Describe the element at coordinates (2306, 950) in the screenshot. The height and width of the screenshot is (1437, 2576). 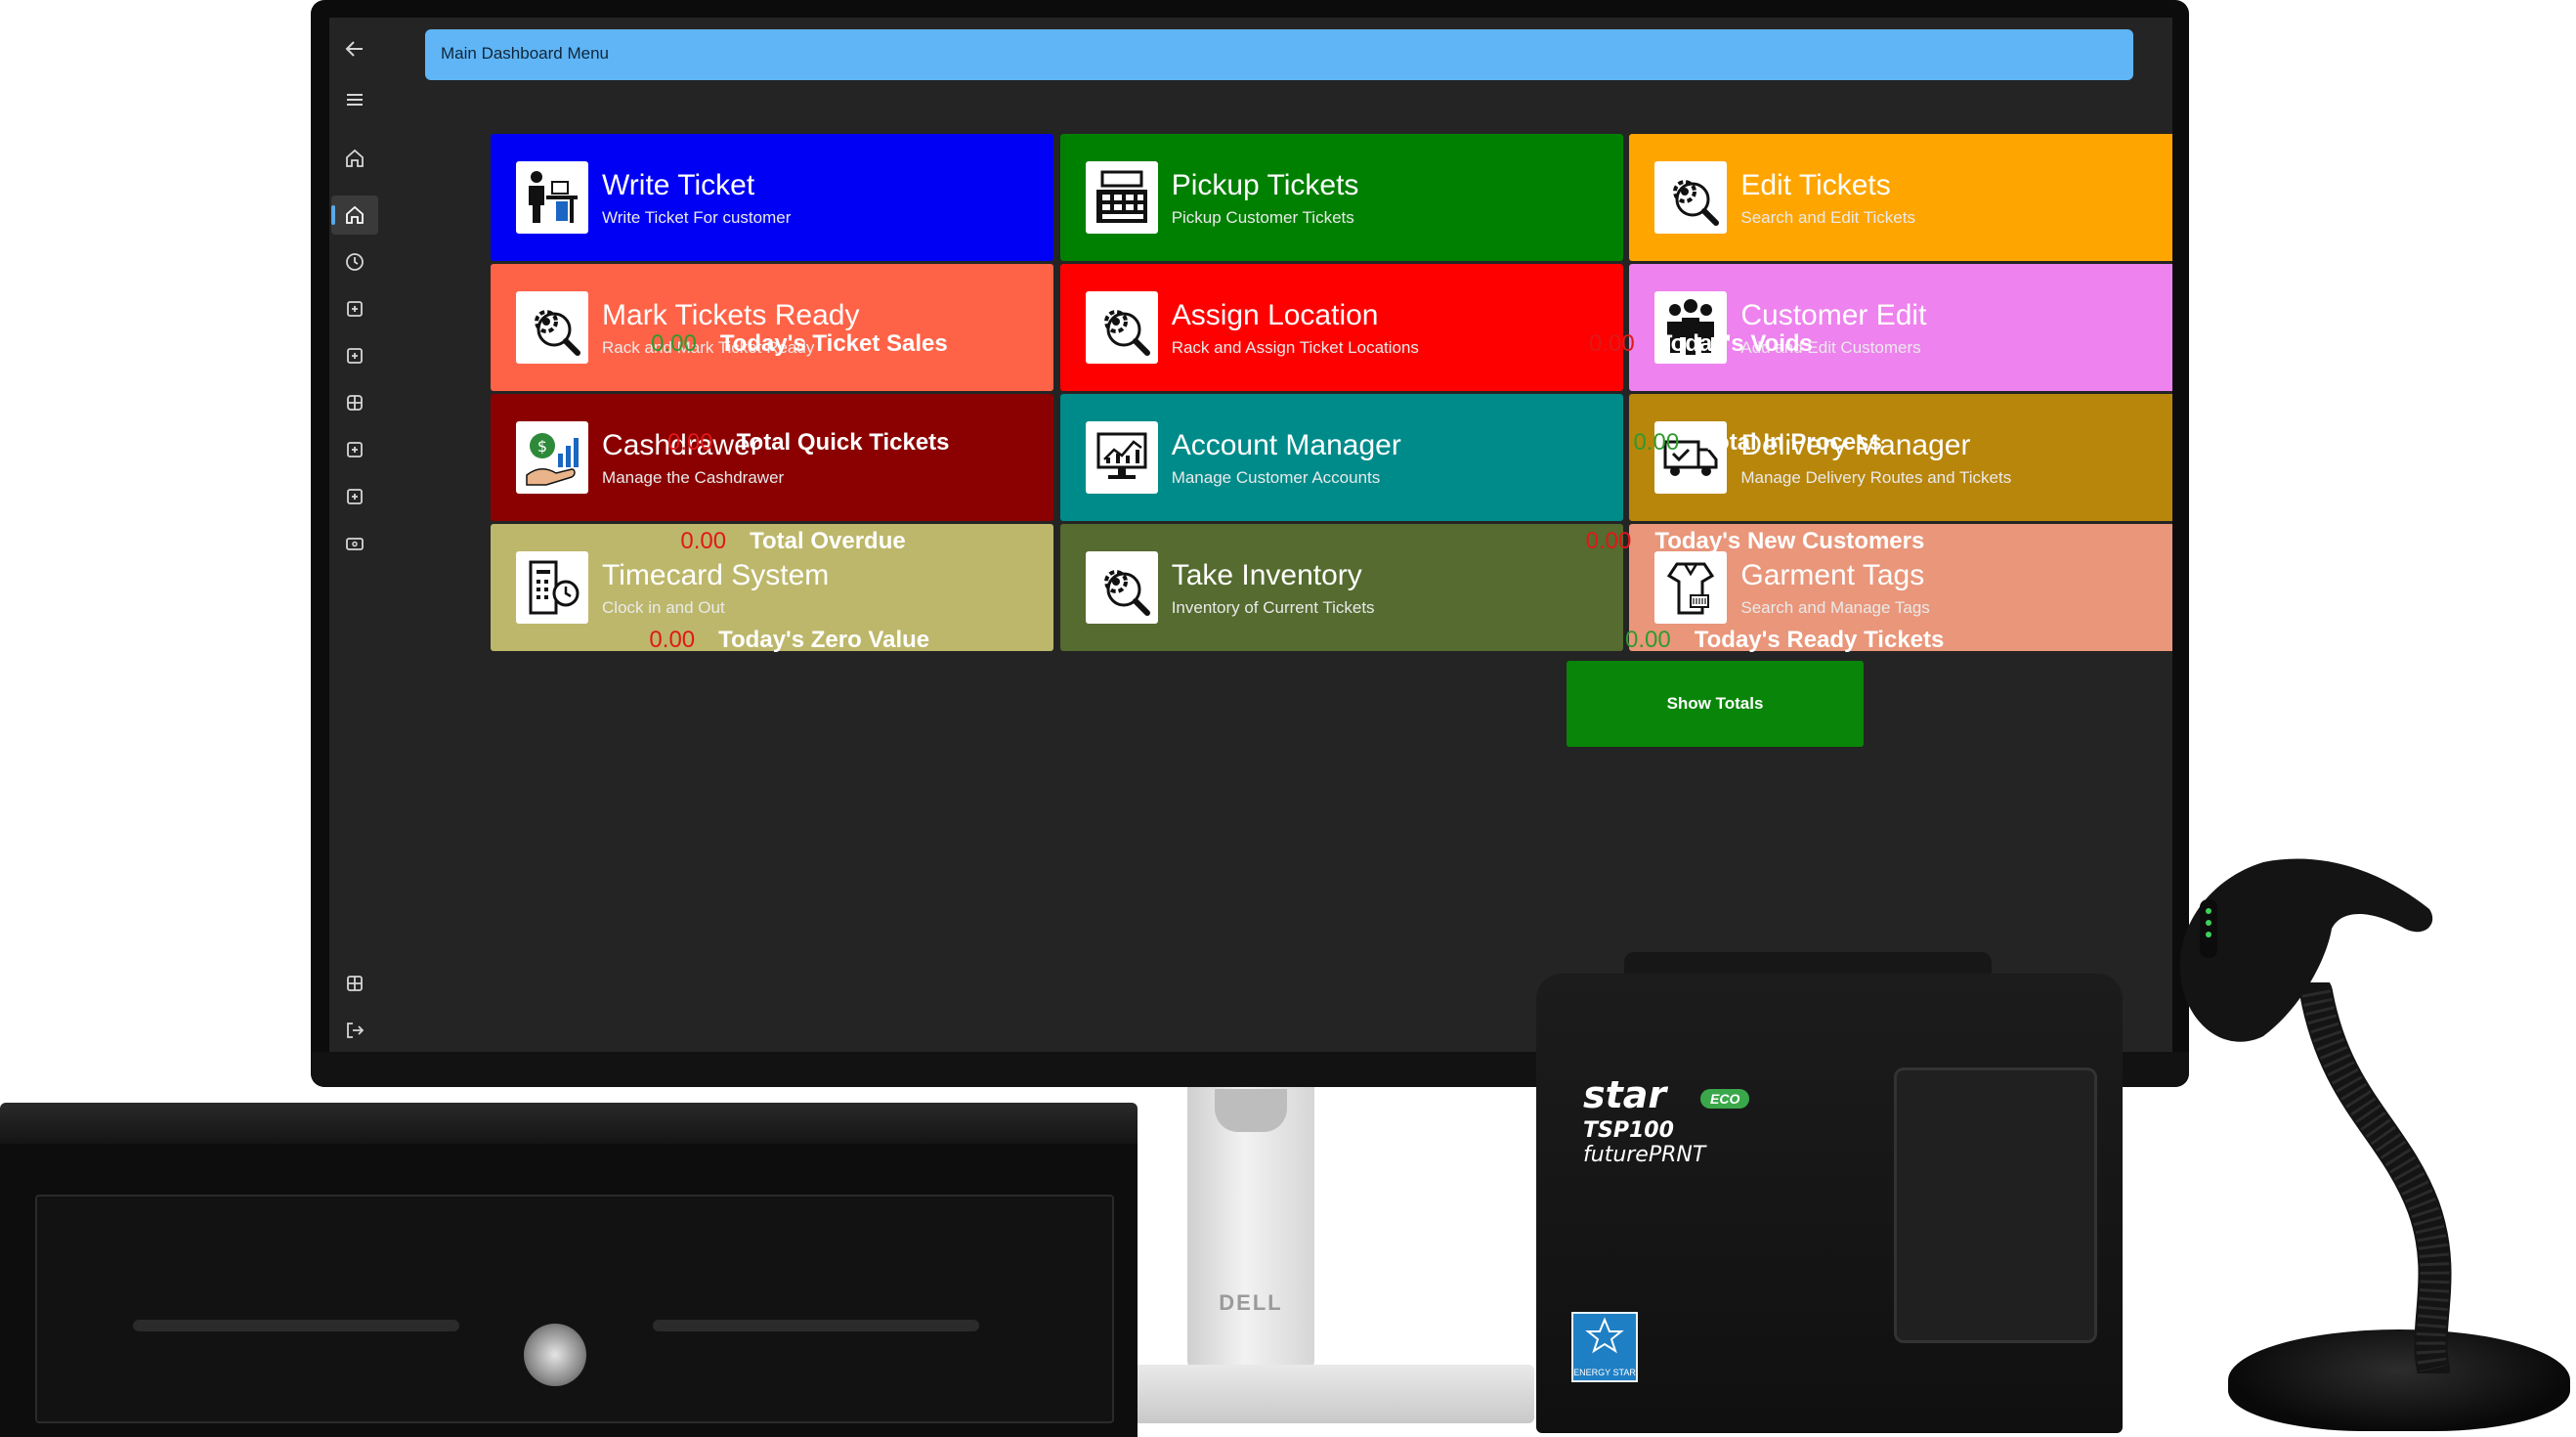
I see `barcode-scanner` at that location.